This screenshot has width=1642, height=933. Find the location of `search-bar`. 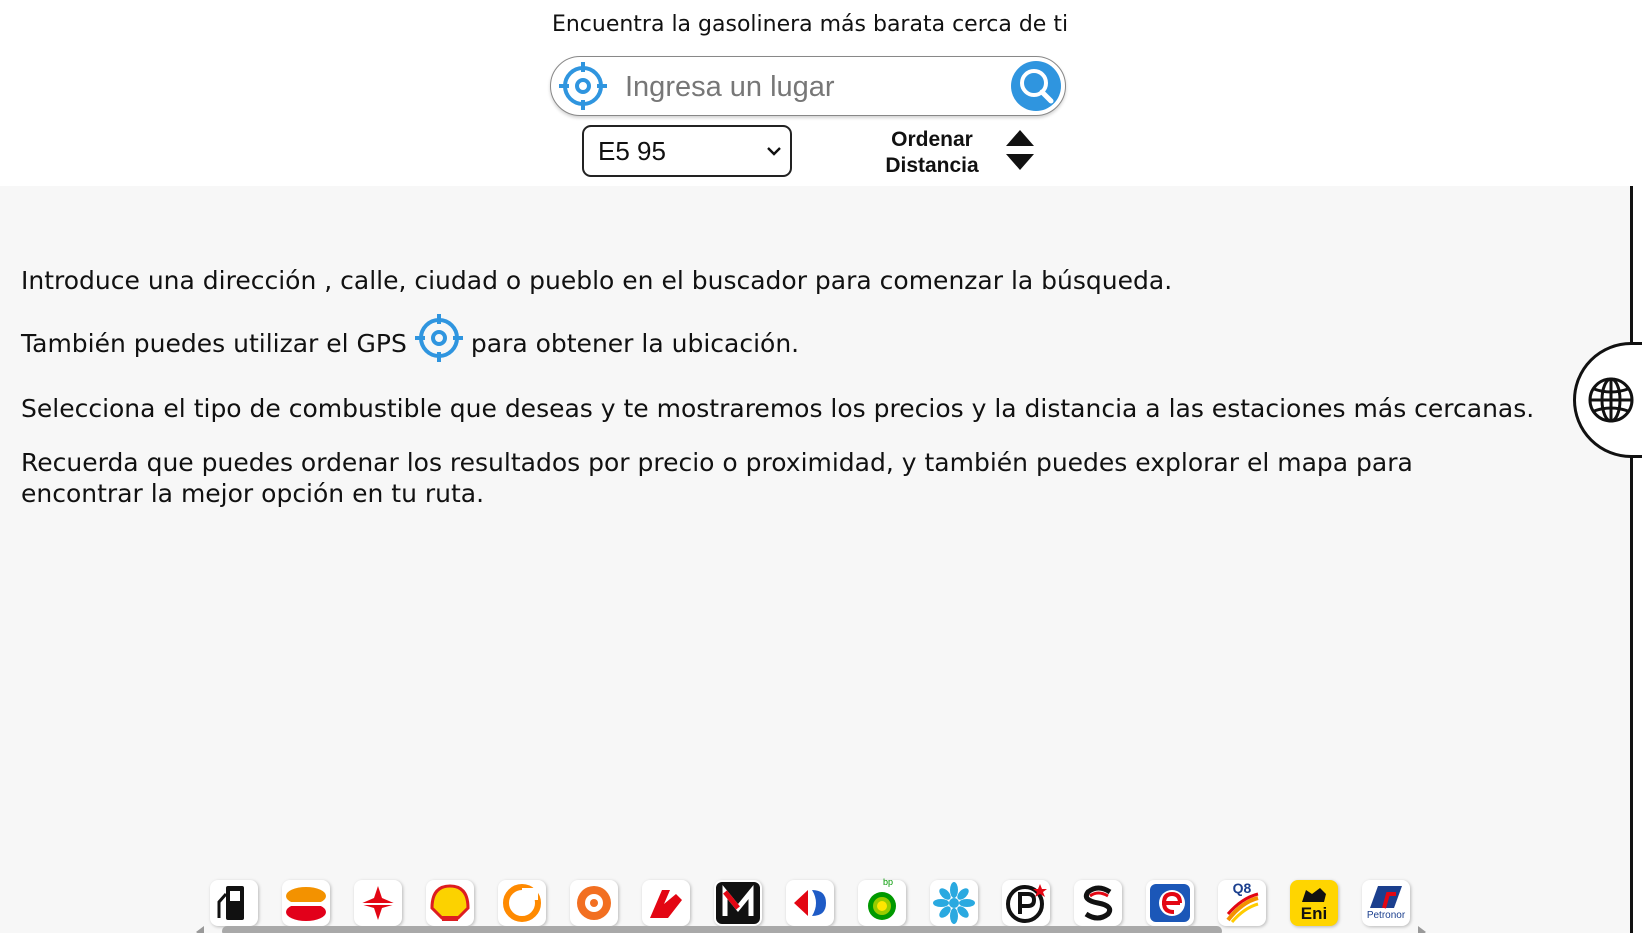

search-bar is located at coordinates (808, 86).